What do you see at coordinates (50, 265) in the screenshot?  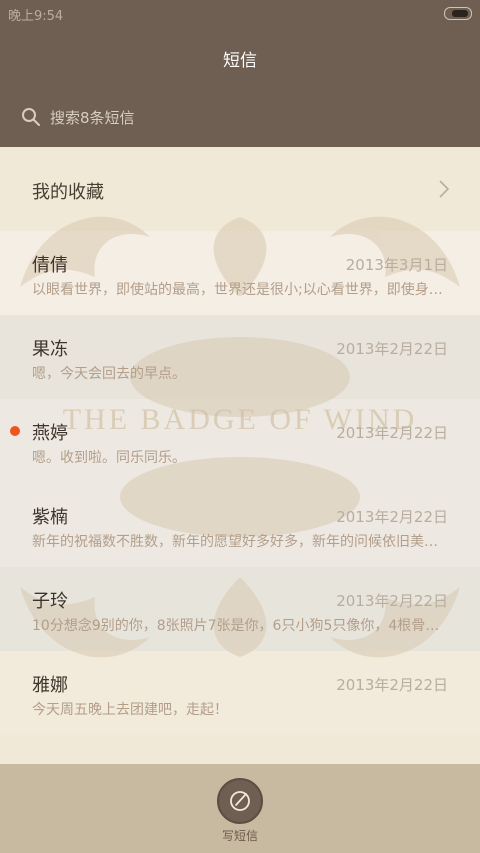 I see `contact-name: 倩倩` at bounding box center [50, 265].